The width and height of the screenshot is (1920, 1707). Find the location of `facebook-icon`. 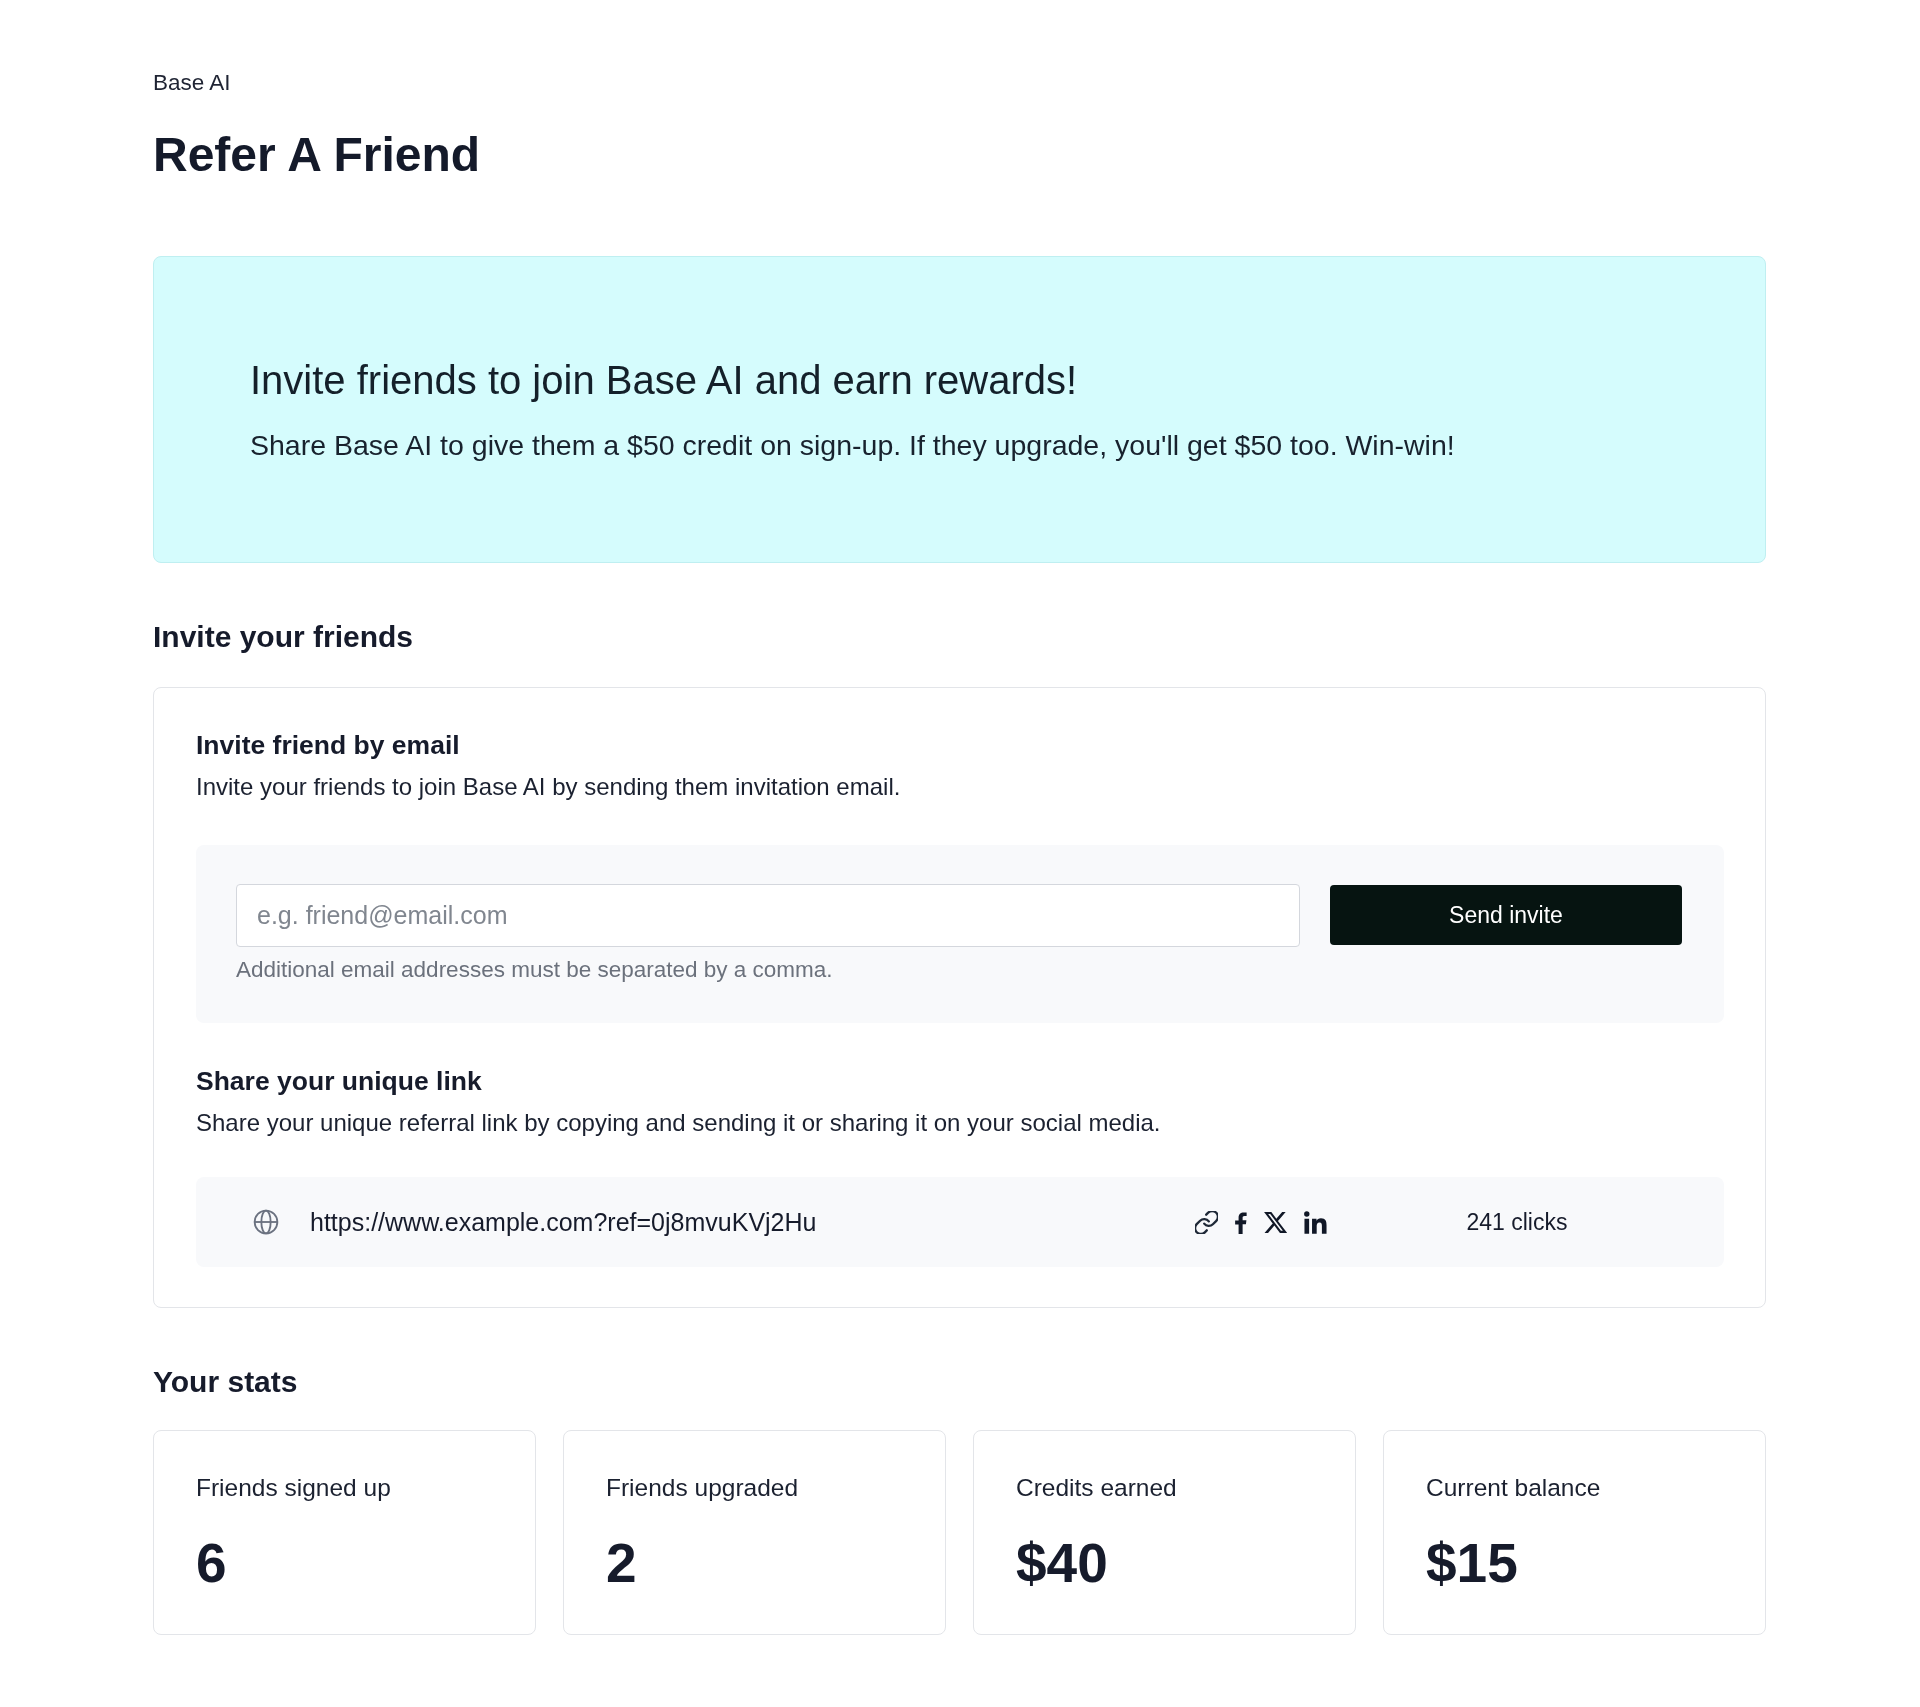

facebook-icon is located at coordinates (1241, 1222).